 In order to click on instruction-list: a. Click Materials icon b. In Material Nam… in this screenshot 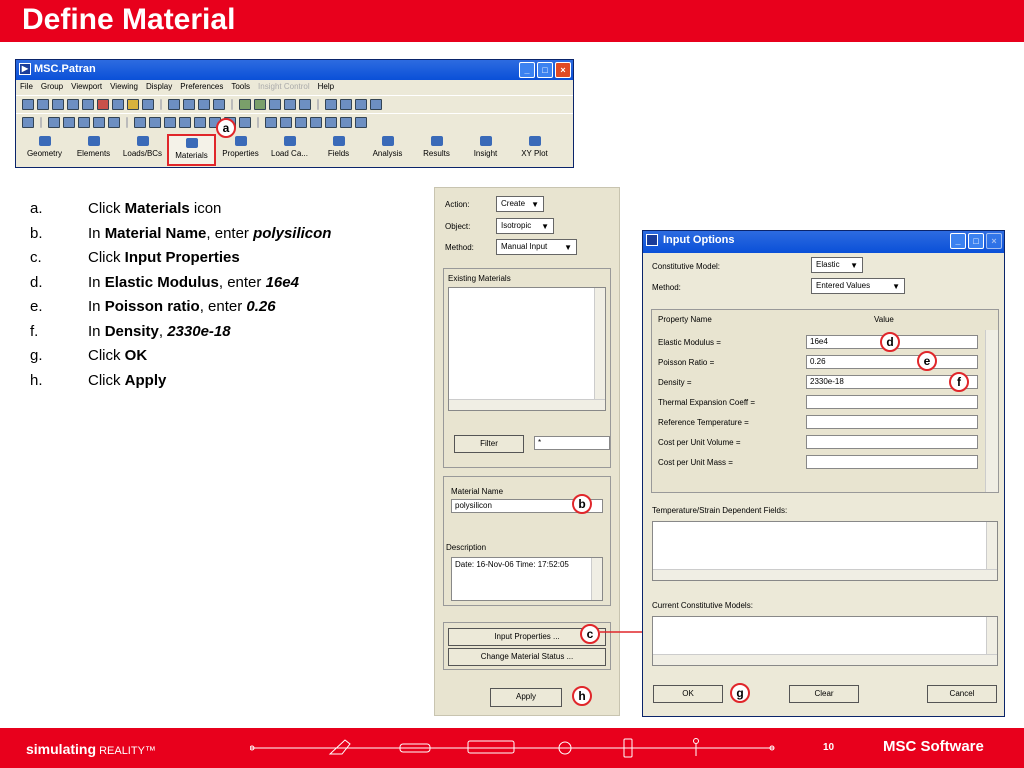, I will do `click(180, 295)`.